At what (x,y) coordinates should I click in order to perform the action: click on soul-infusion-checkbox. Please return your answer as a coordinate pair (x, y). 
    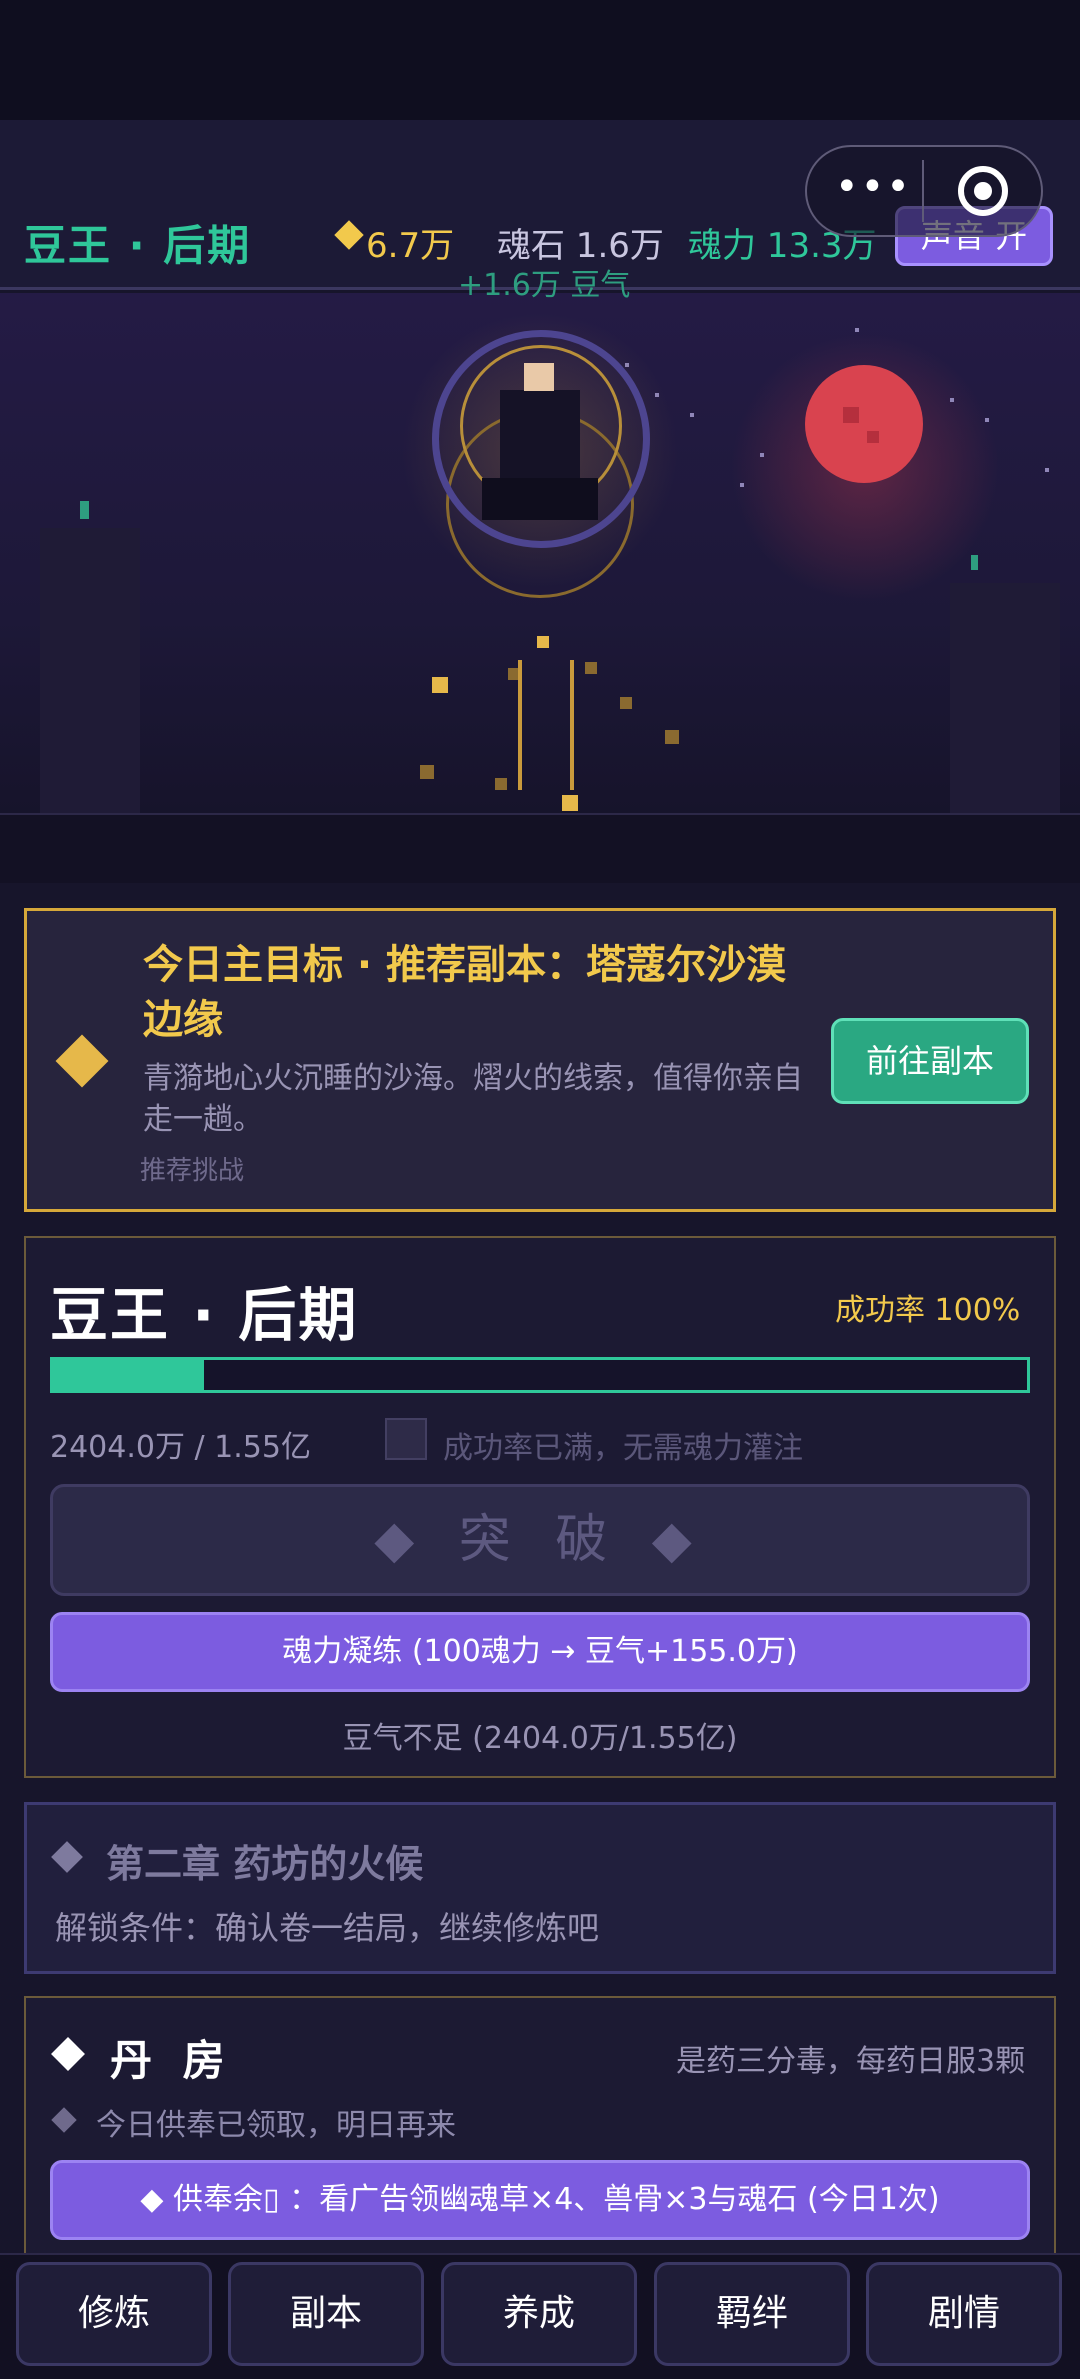
    Looking at the image, I should click on (406, 1439).